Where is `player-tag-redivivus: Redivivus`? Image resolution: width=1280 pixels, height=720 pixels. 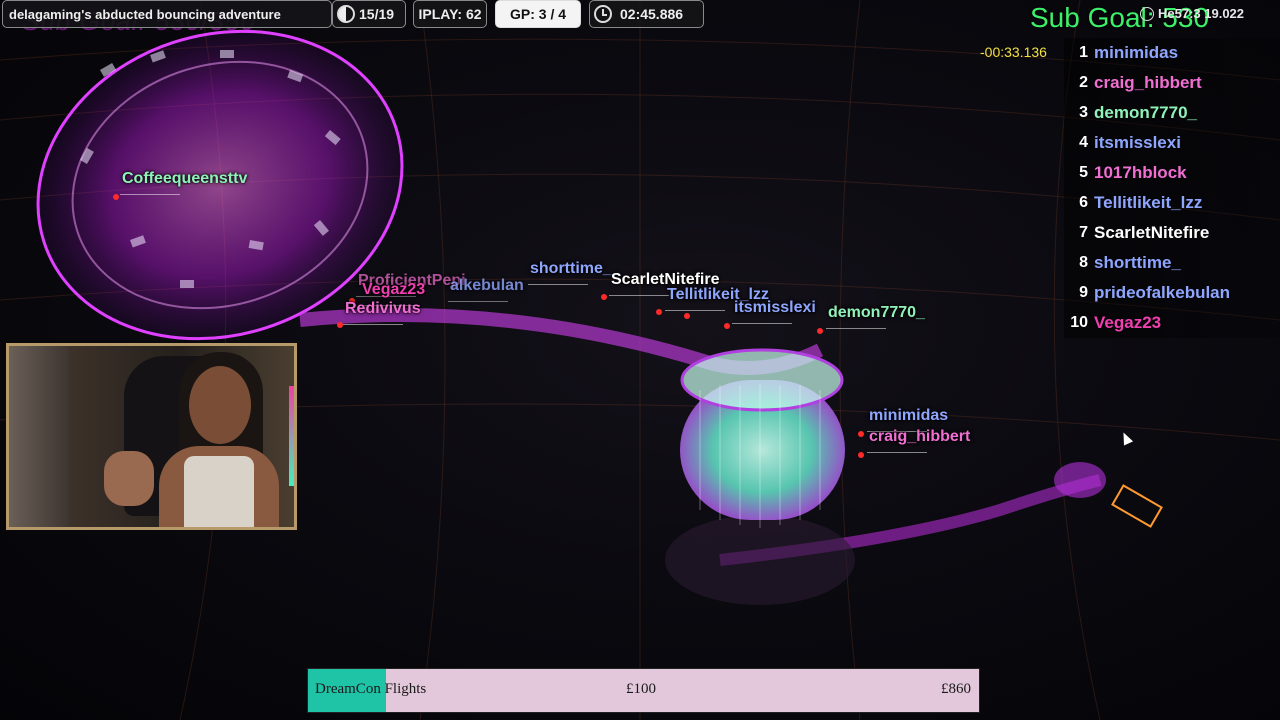 player-tag-redivivus: Redivivus is located at coordinates (382, 312).